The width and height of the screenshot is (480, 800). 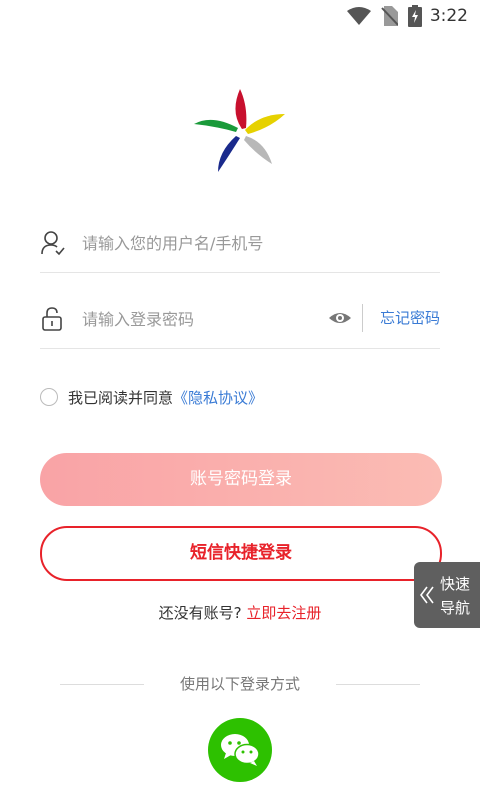 I want to click on quick-nav-button: 快速 导航, so click(x=447, y=595).